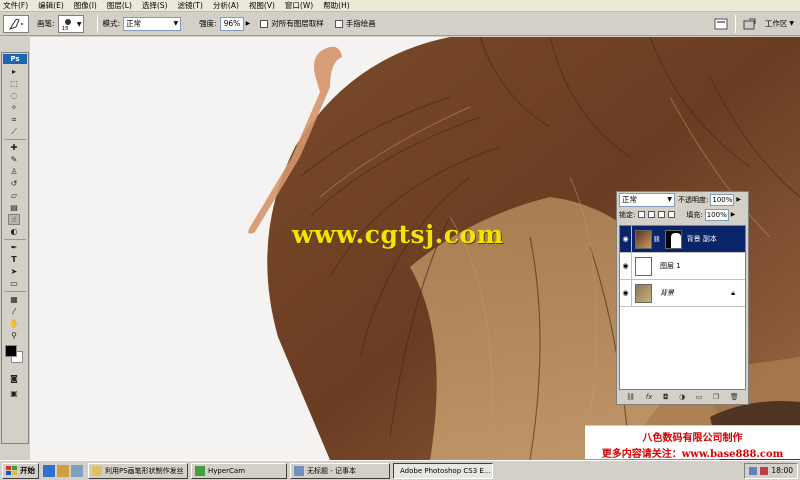 The image size is (800, 480). I want to click on menu-layer: 图层(L), so click(119, 5).